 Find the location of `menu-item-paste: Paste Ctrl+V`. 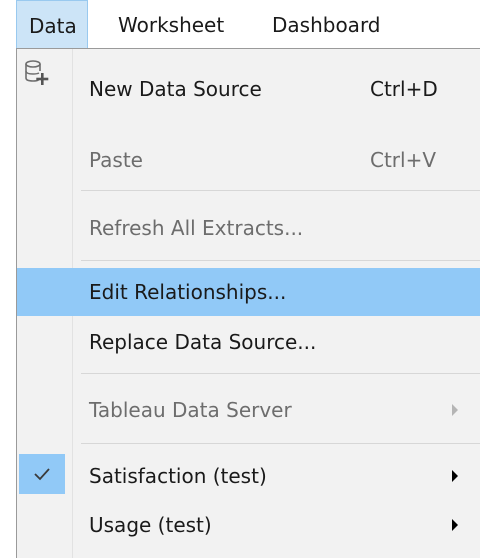

menu-item-paste: Paste Ctrl+V is located at coordinates (248, 160).